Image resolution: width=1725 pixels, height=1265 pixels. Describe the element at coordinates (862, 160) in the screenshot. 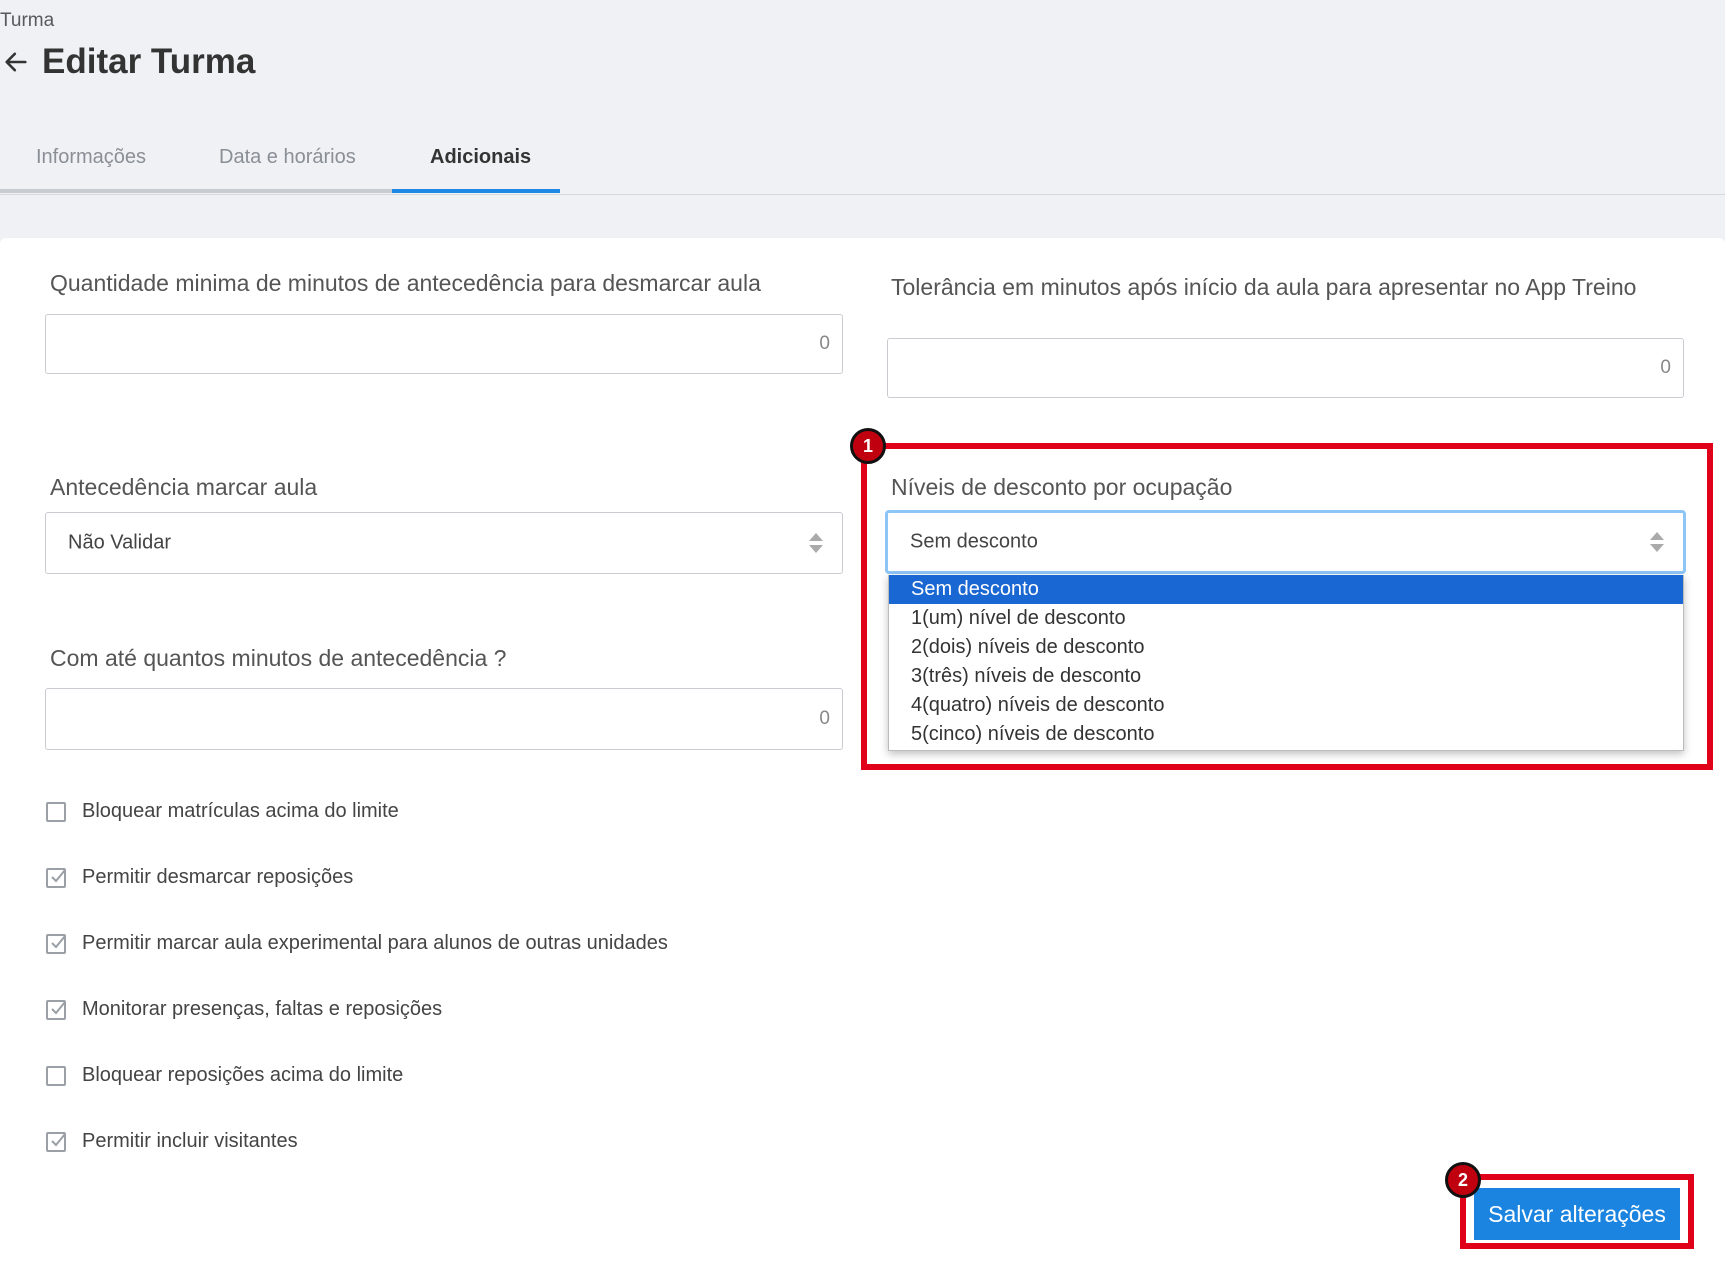

I see `tab-bar: Informações Data e horários Adicionais` at that location.